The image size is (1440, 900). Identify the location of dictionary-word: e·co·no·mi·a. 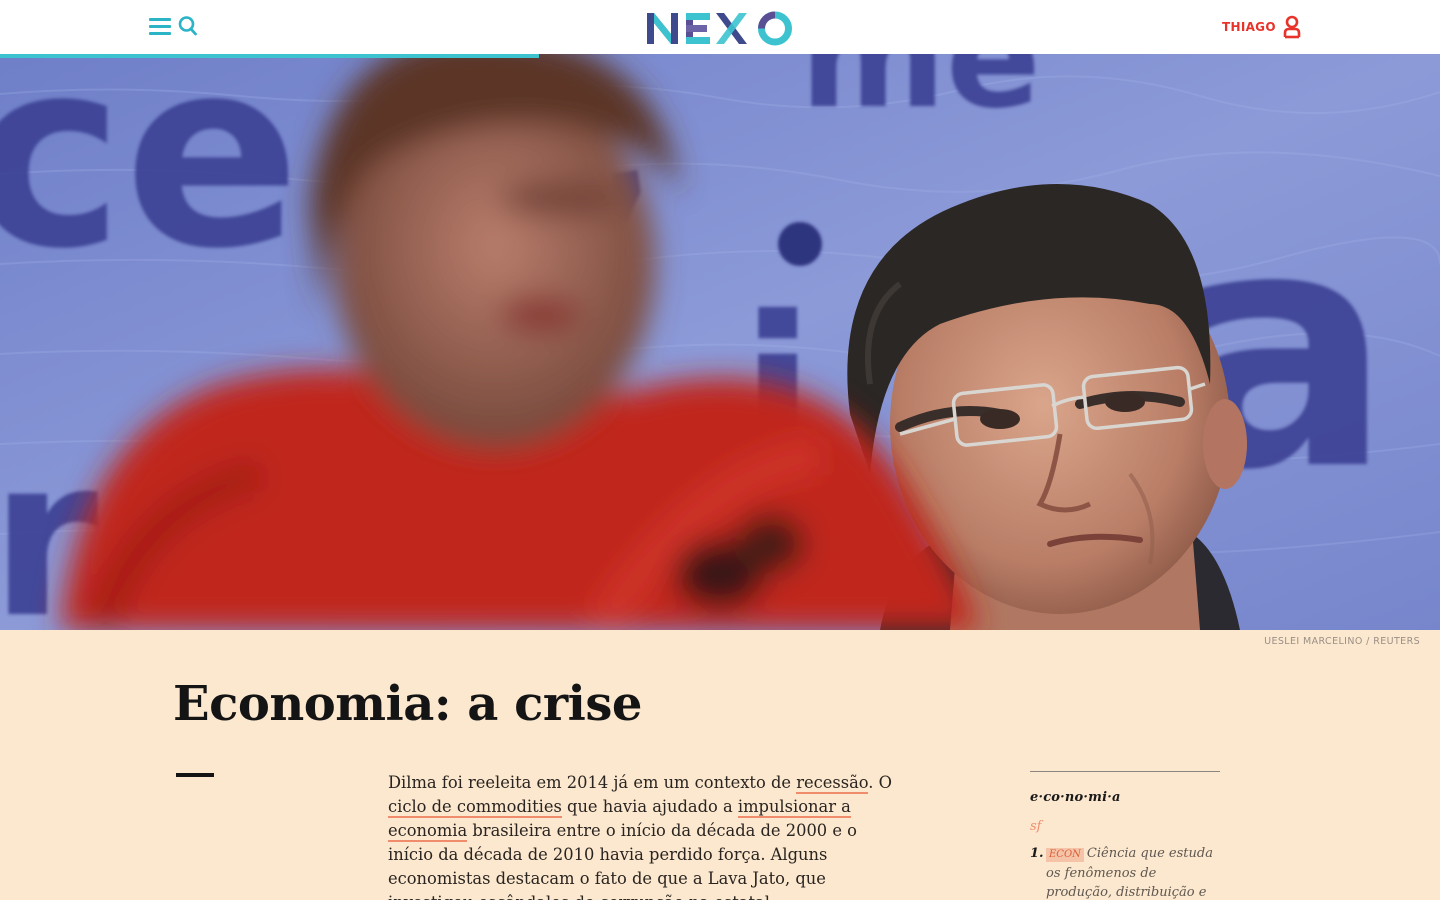
(1075, 797).